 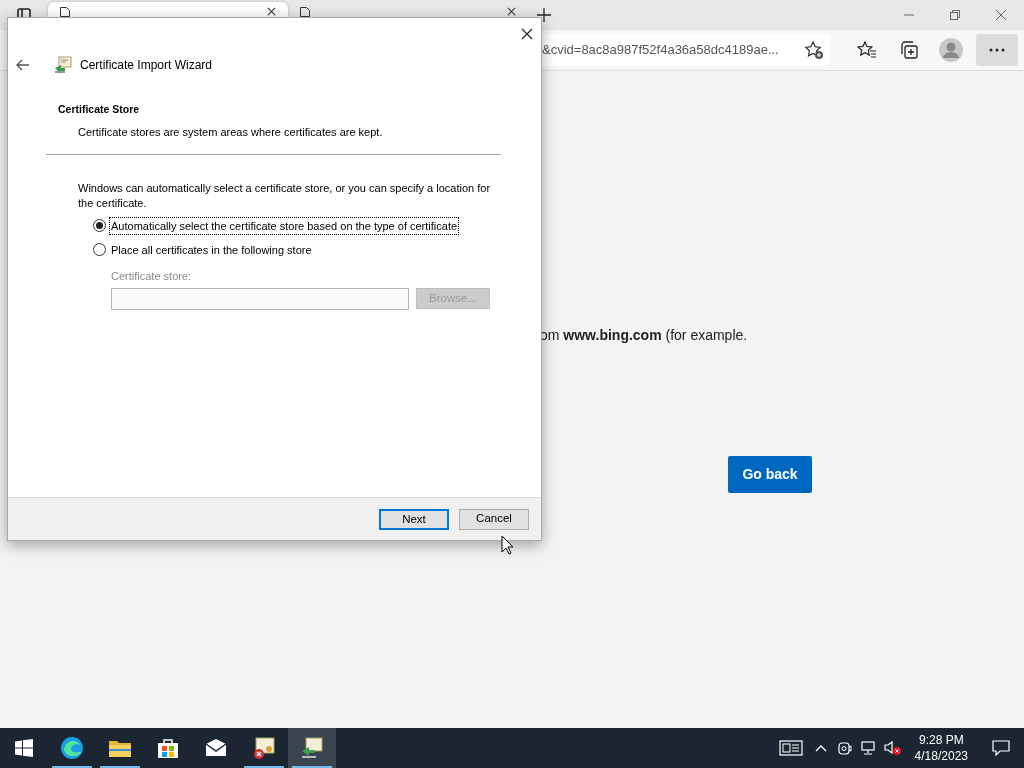 What do you see at coordinates (955, 15) in the screenshot?
I see `restore-icon` at bounding box center [955, 15].